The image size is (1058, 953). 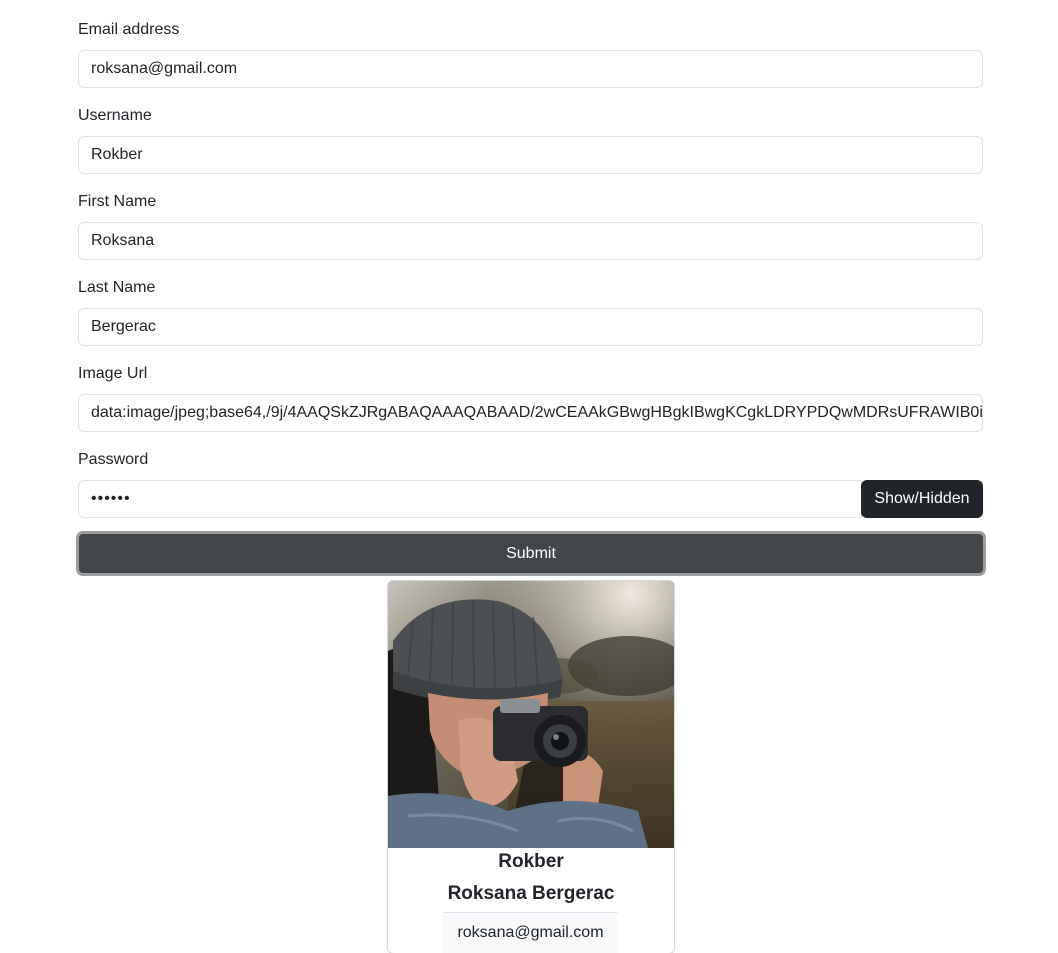 What do you see at coordinates (531, 553) in the screenshot?
I see `submit-button: Submit` at bounding box center [531, 553].